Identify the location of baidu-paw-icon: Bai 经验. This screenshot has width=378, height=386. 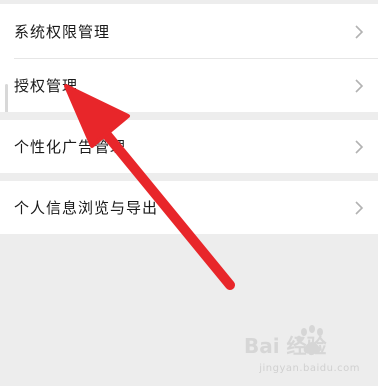
(285, 341).